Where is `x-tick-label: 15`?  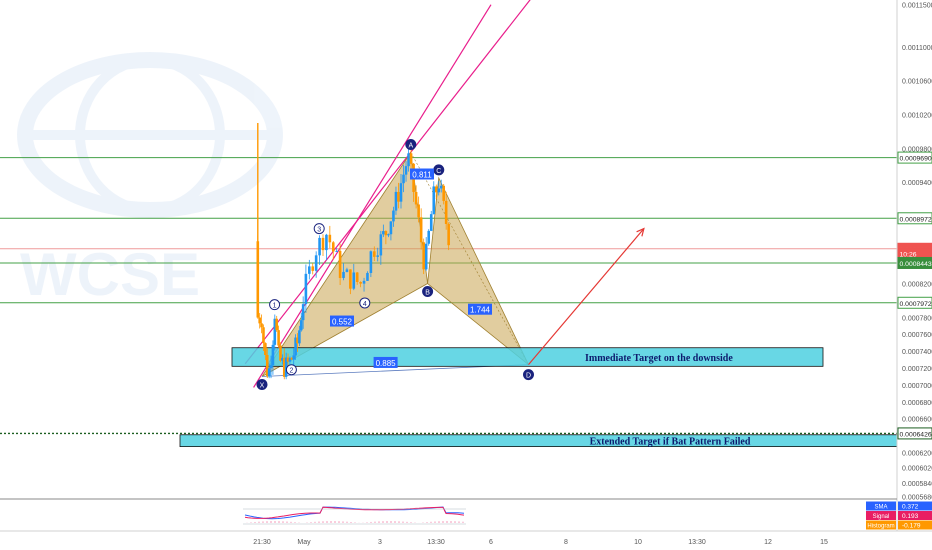
x-tick-label: 15 is located at coordinates (824, 542).